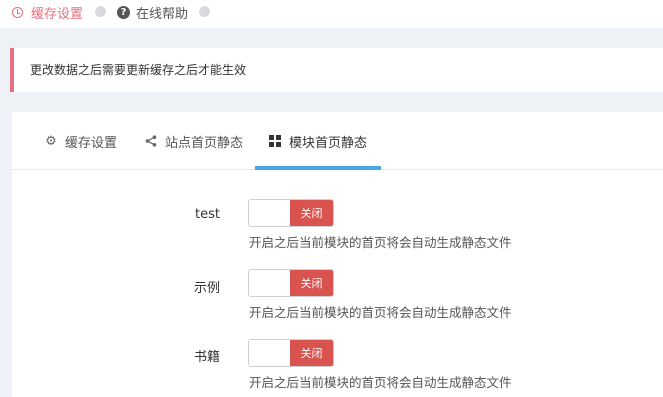 The height and width of the screenshot is (397, 663). What do you see at coordinates (206, 357) in the screenshot?
I see `module-label-books: 书籍` at bounding box center [206, 357].